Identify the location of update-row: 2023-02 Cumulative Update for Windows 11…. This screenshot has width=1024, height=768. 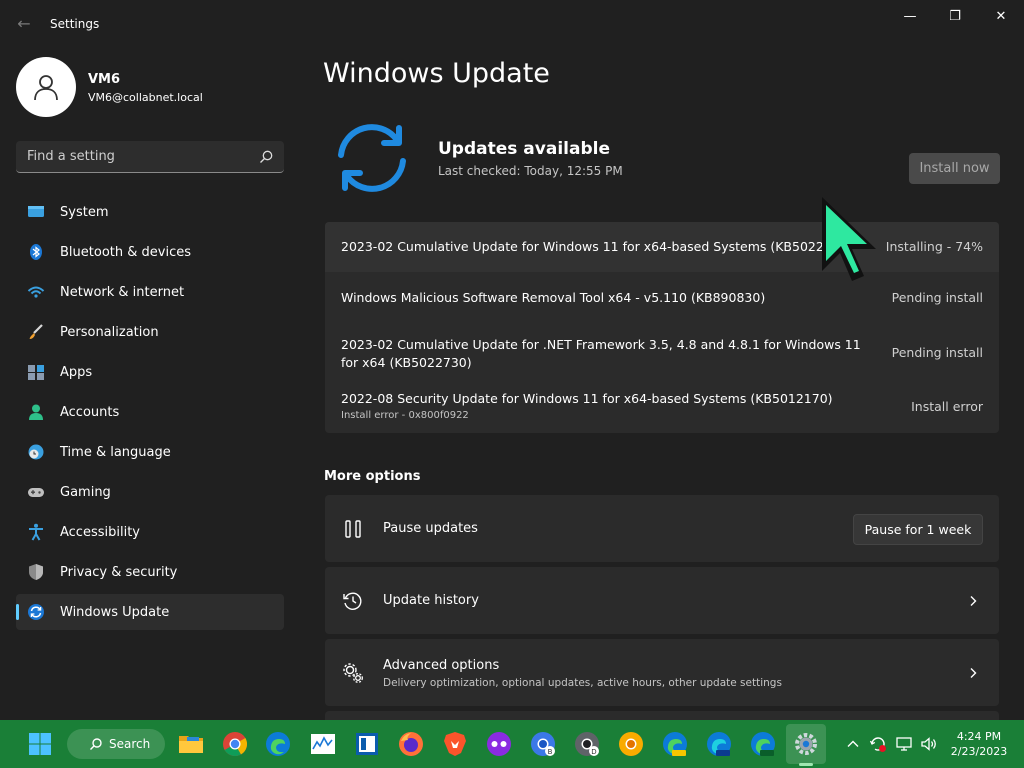
(662, 247).